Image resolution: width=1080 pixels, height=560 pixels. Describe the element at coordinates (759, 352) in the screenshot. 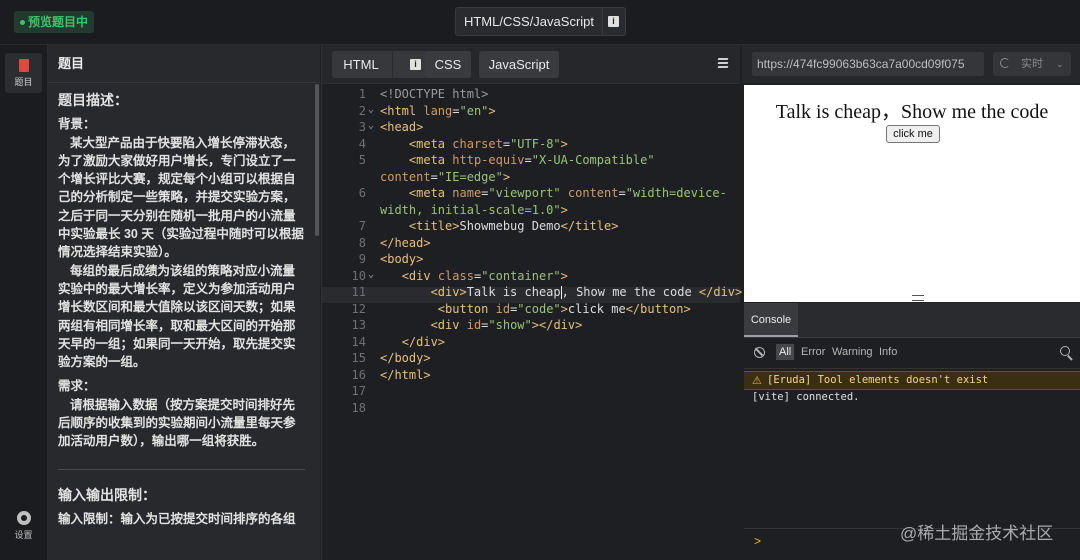

I see `clear-console-icon` at that location.